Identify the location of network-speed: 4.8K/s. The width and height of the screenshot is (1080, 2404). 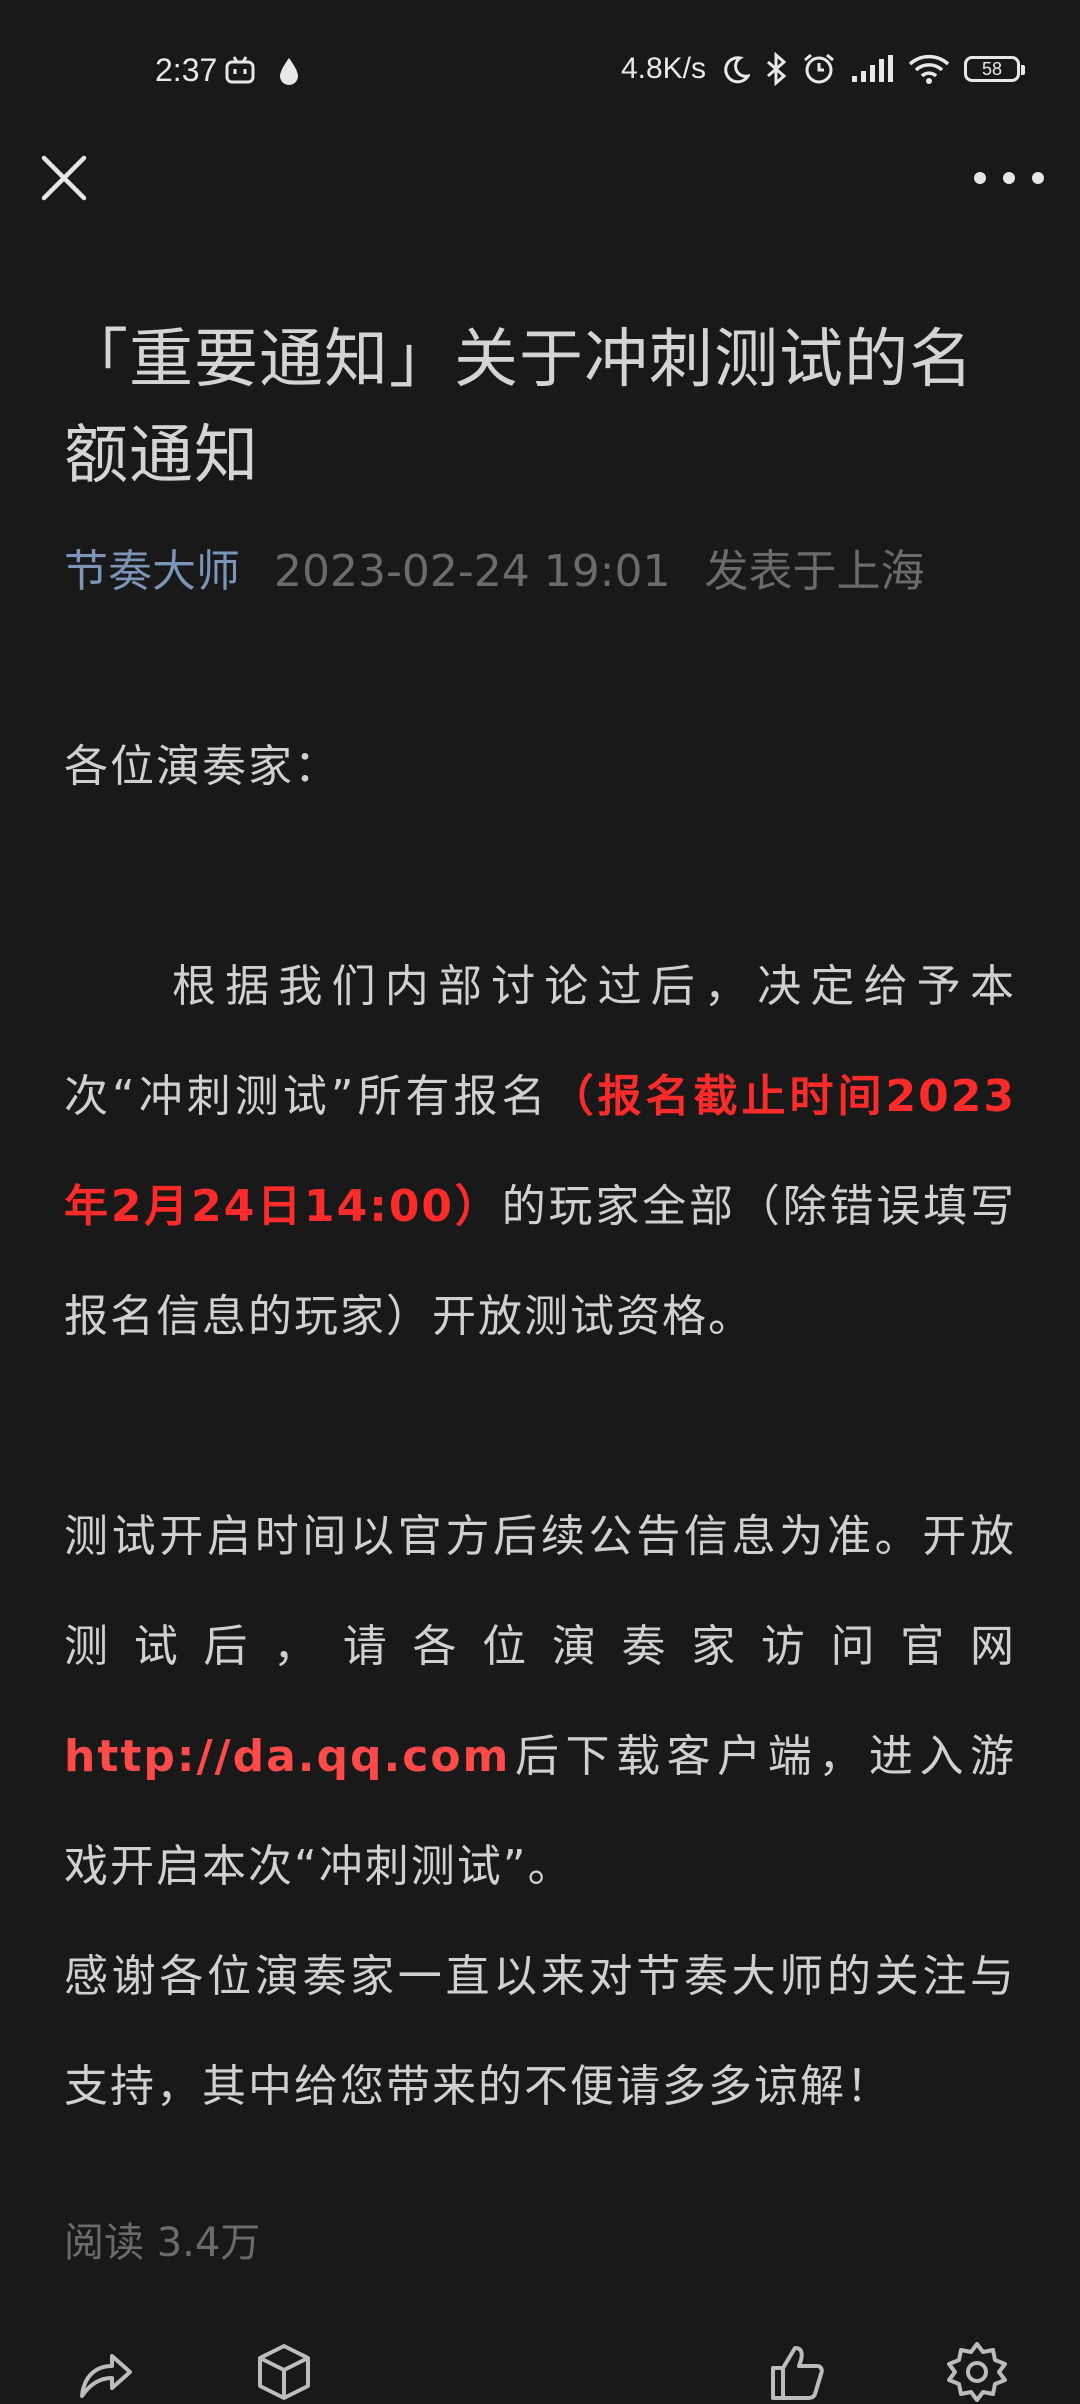
(663, 68).